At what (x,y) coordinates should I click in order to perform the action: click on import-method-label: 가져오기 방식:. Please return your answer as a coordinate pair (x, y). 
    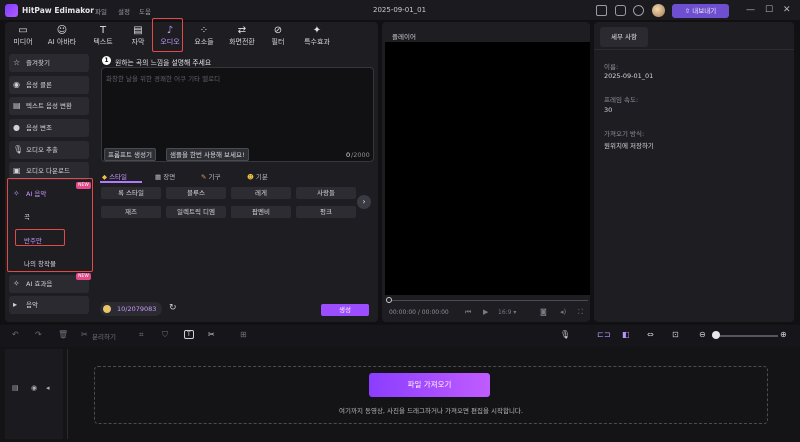
    Looking at the image, I should click on (624, 134).